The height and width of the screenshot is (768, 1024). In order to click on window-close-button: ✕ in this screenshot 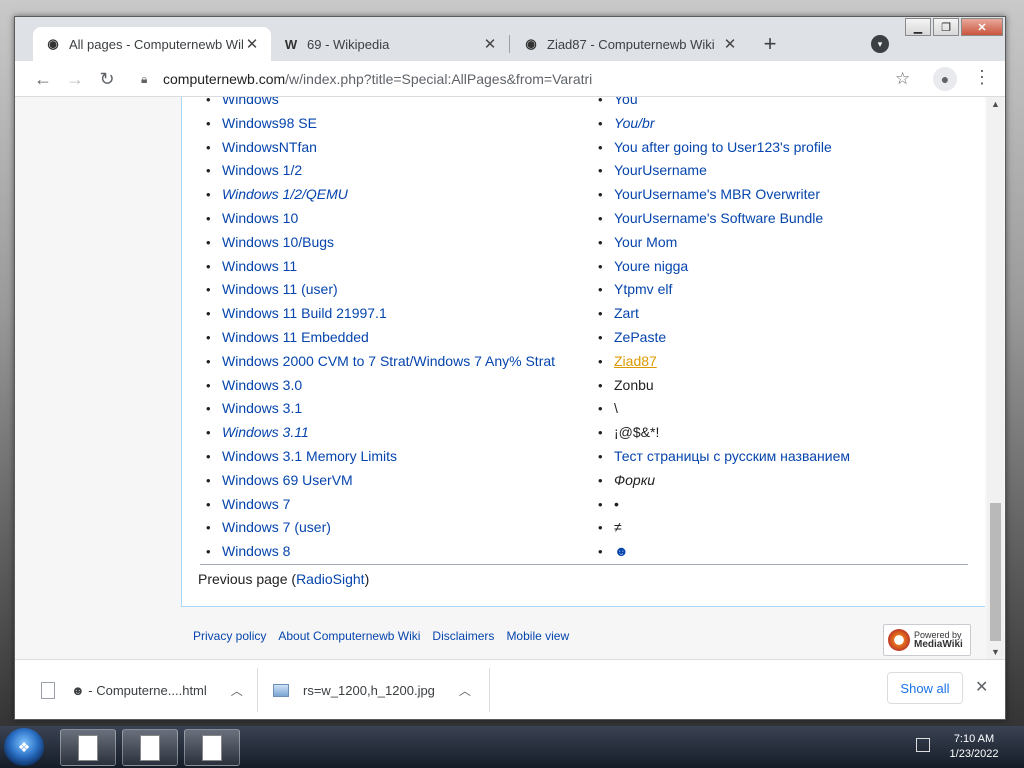, I will do `click(982, 27)`.